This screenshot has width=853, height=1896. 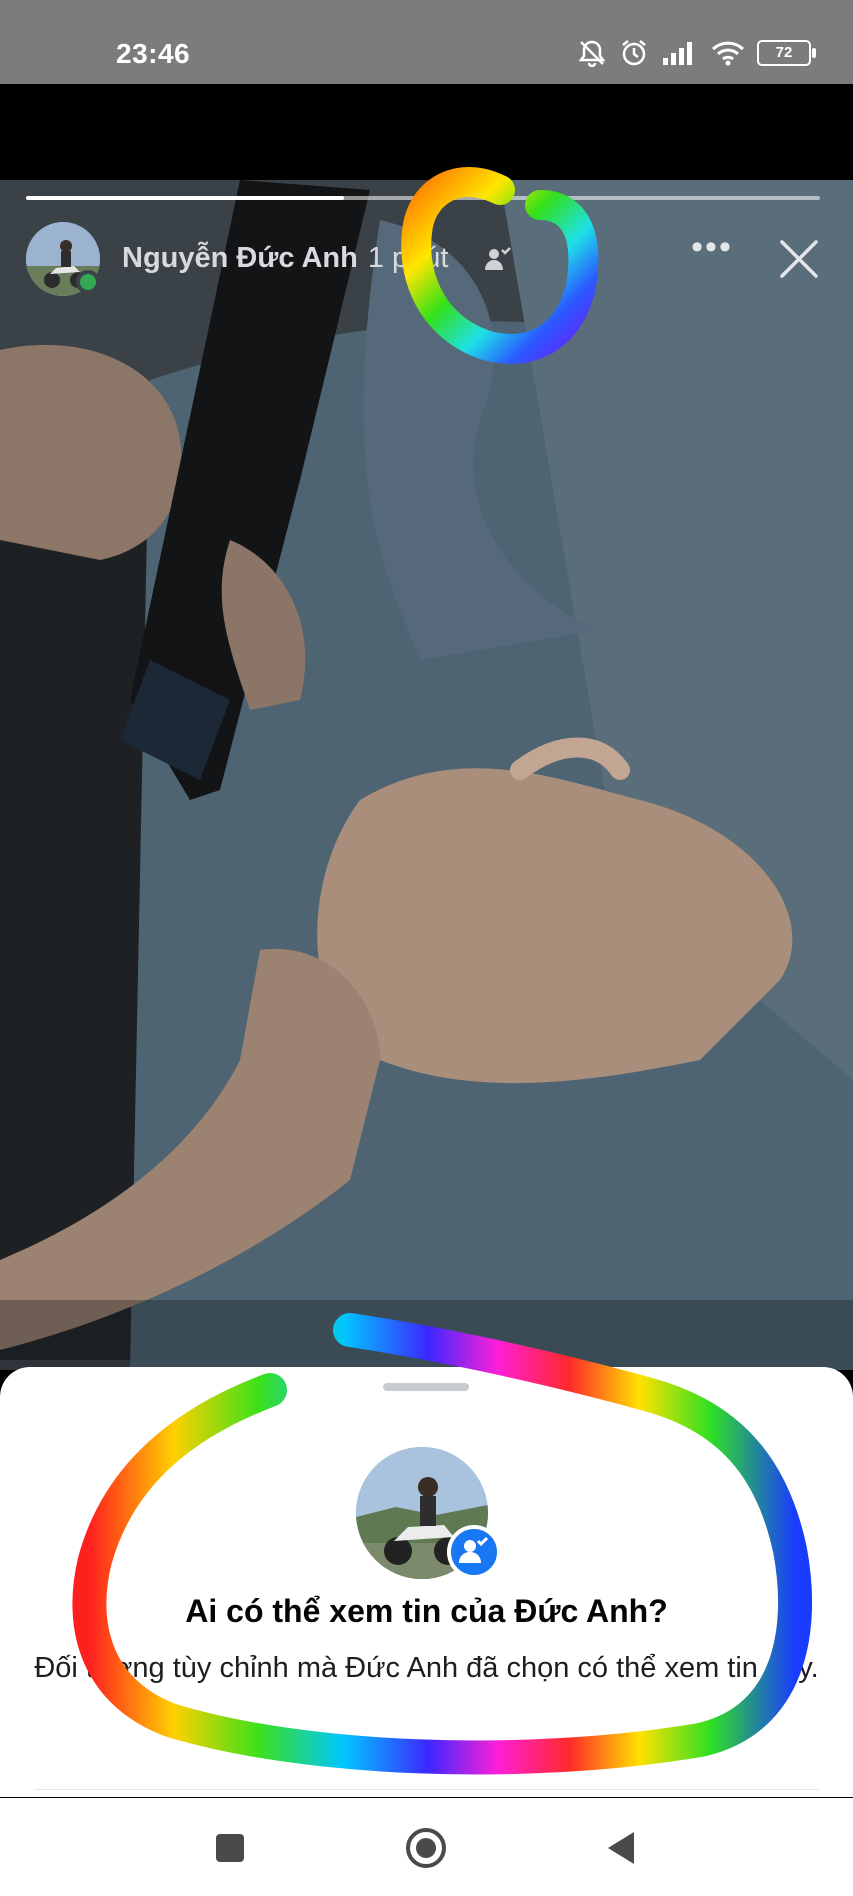 I want to click on online-status-dot, so click(x=88, y=282).